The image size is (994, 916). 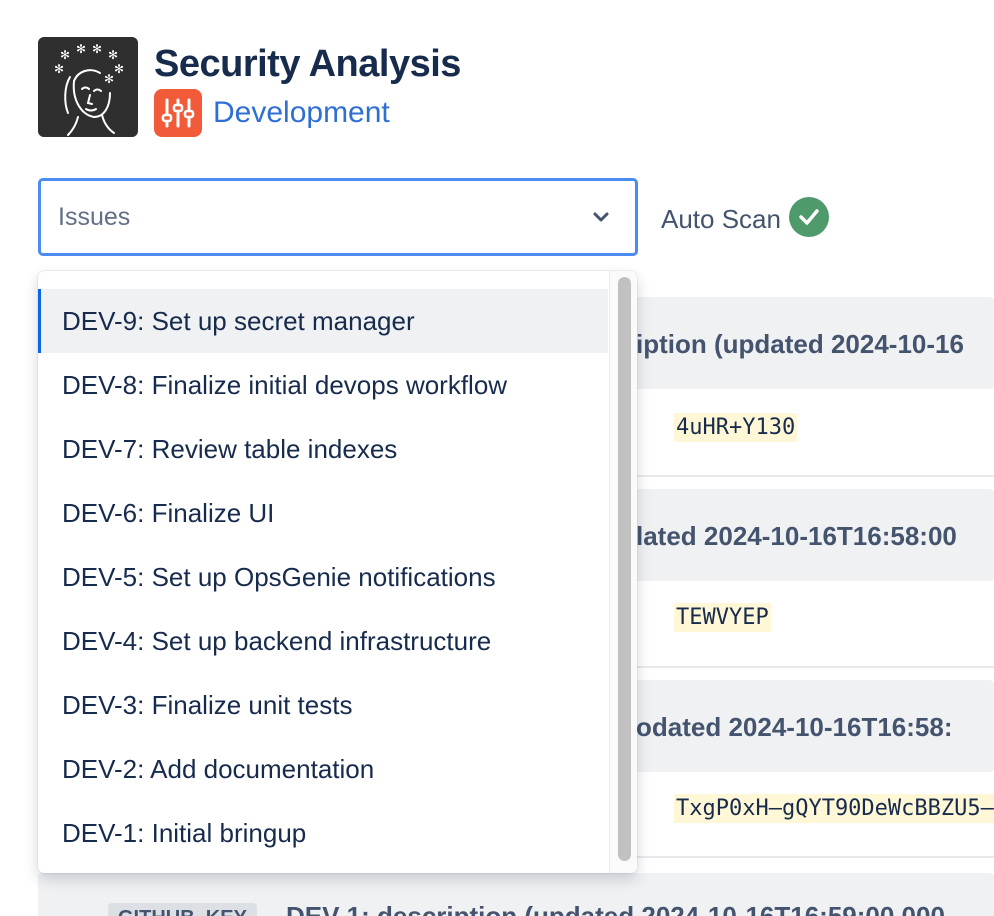 What do you see at coordinates (323, 321) in the screenshot?
I see `dropdown-option: DEV-9: Set up secret manager` at bounding box center [323, 321].